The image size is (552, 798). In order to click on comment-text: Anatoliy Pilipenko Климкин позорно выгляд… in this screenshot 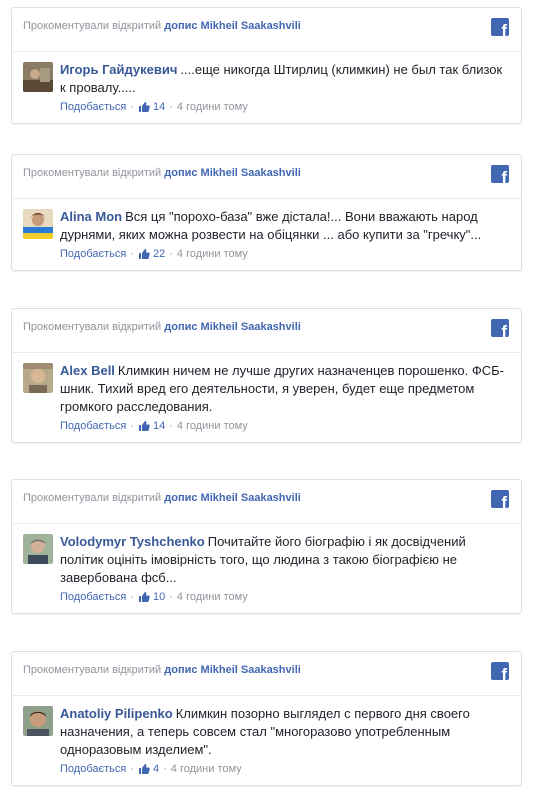, I will do `click(285, 732)`.